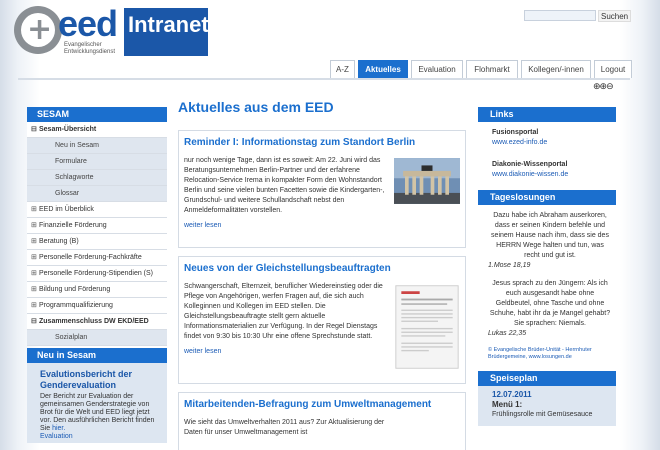  Describe the element at coordinates (73, 225) in the screenshot. I see `sesam-nav-label: Finanzielle Förderung` at that location.